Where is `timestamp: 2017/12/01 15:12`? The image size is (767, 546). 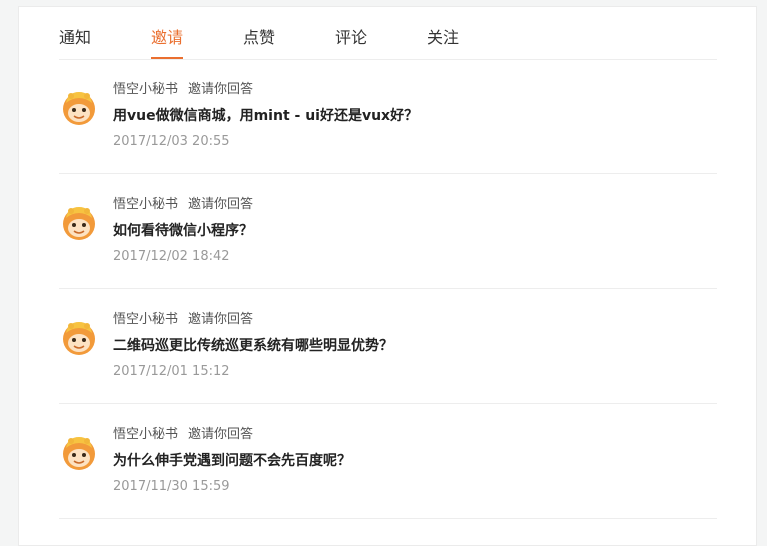 timestamp: 2017/12/01 15:12 is located at coordinates (171, 371).